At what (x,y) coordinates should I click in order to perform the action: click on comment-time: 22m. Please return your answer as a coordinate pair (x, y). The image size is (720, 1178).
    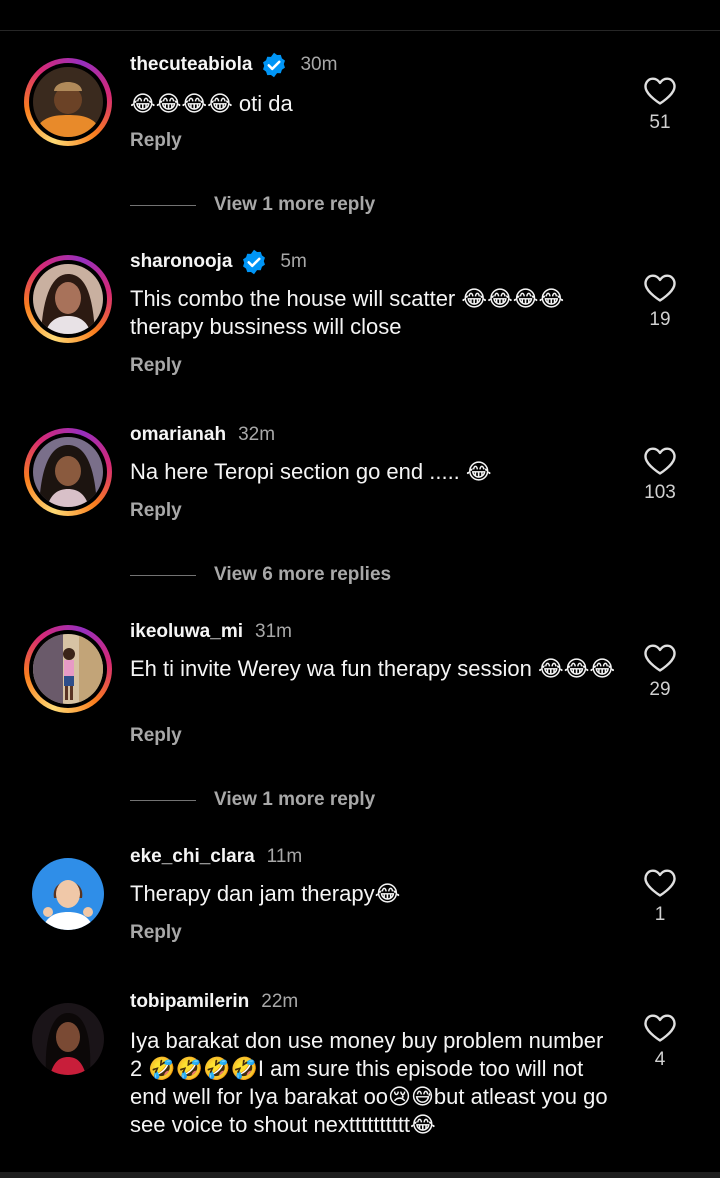
    Looking at the image, I should click on (280, 1001).